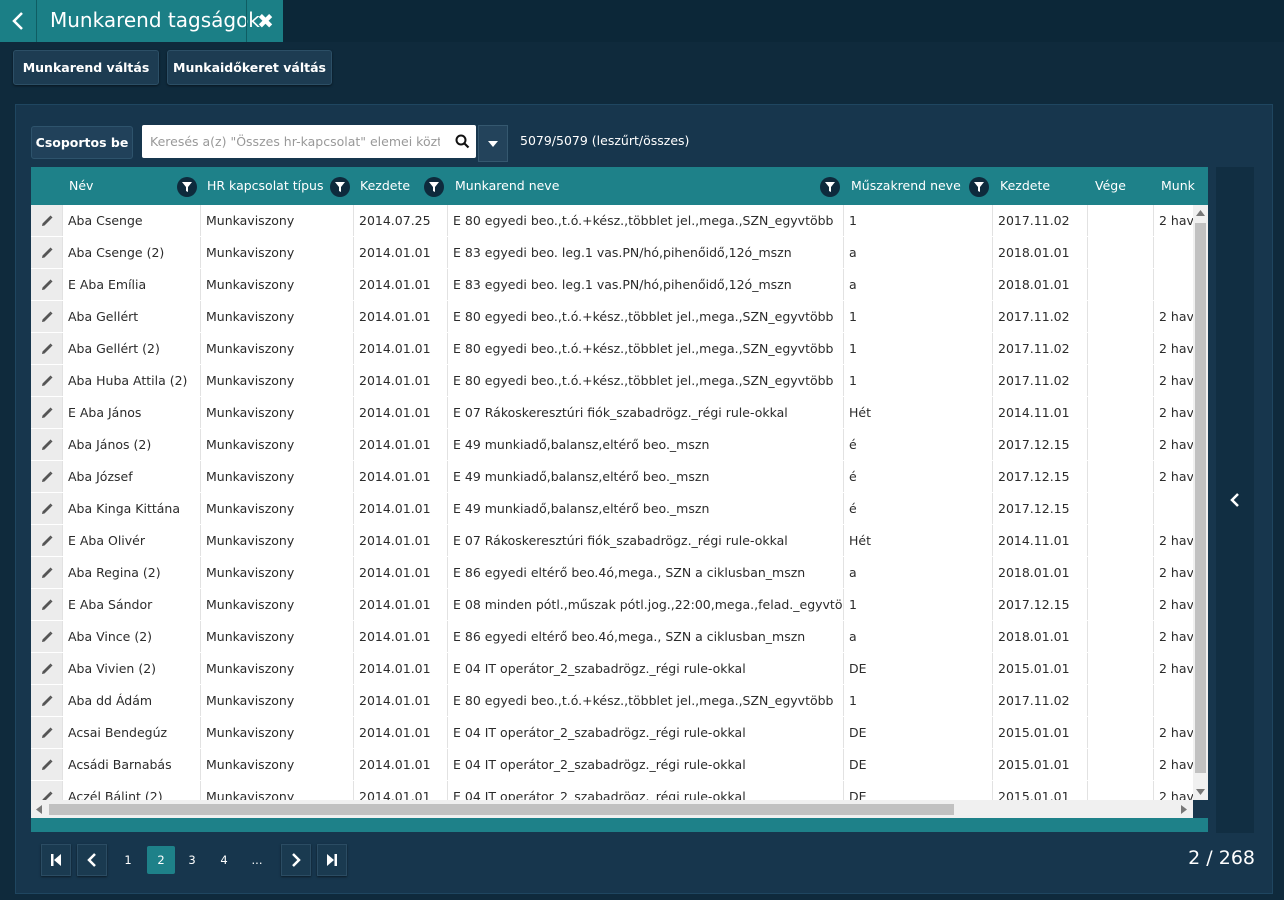 This screenshot has width=1284, height=900. What do you see at coordinates (39, 809) in the screenshot?
I see `scroll-left-icon` at bounding box center [39, 809].